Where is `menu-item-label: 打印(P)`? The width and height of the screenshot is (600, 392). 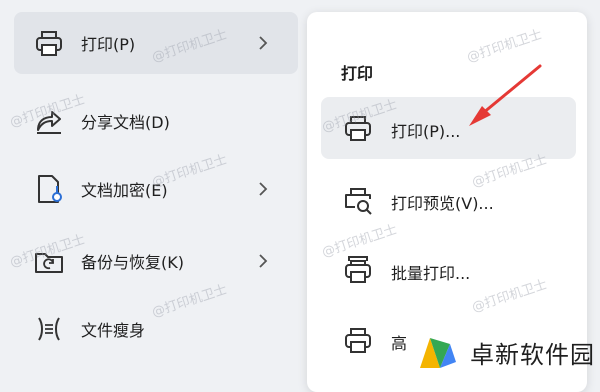 menu-item-label: 打印(P) is located at coordinates (108, 44).